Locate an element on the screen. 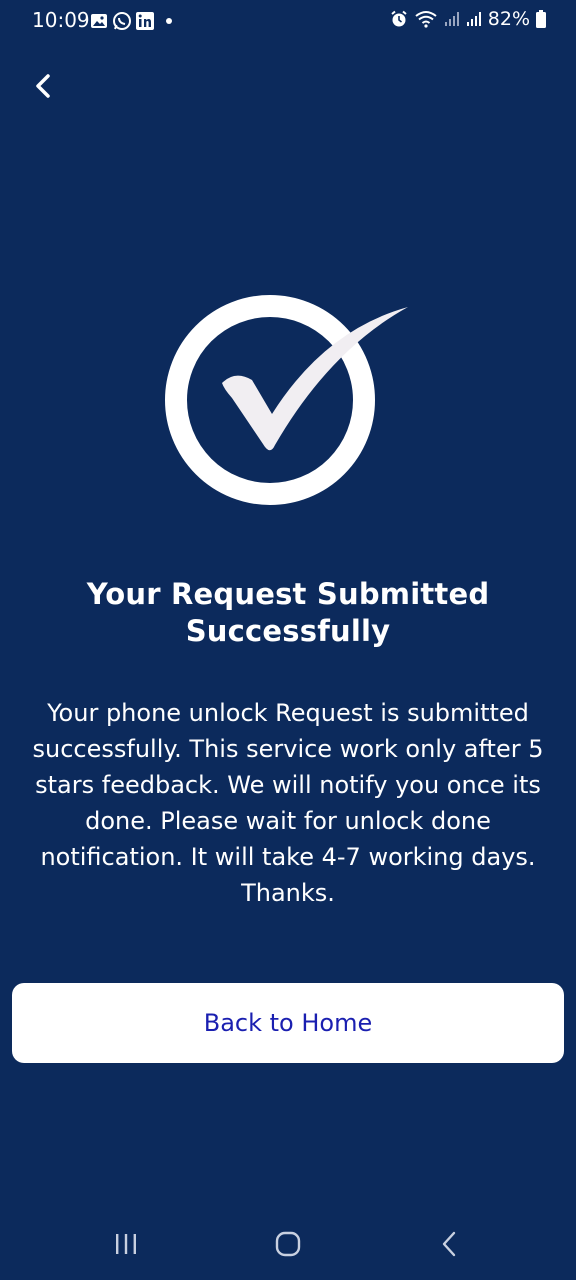 The height and width of the screenshot is (1280, 576). battery-percent: 82% is located at coordinates (508, 19).